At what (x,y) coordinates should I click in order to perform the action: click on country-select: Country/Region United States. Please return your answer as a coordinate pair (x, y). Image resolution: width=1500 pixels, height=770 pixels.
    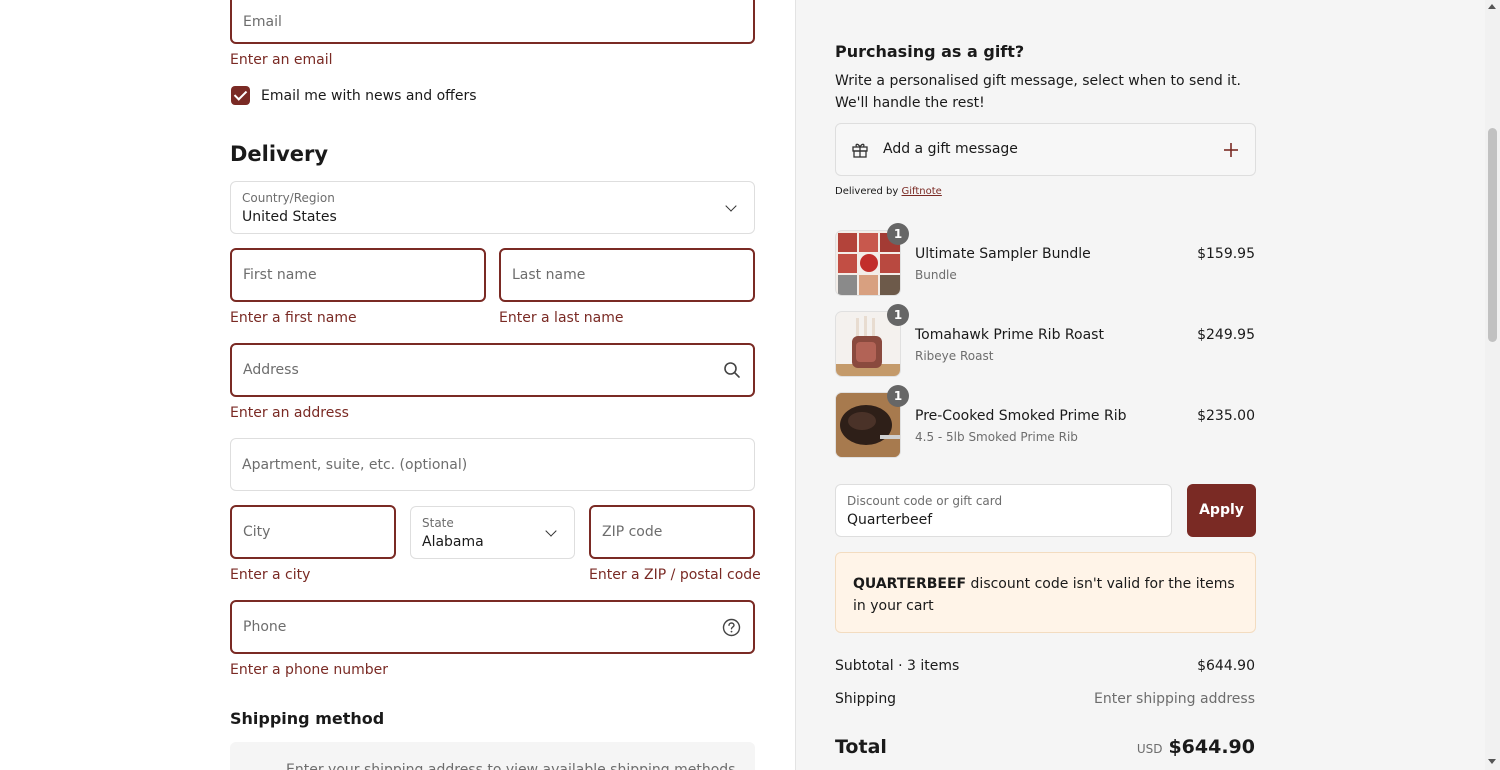
    Looking at the image, I should click on (492, 207).